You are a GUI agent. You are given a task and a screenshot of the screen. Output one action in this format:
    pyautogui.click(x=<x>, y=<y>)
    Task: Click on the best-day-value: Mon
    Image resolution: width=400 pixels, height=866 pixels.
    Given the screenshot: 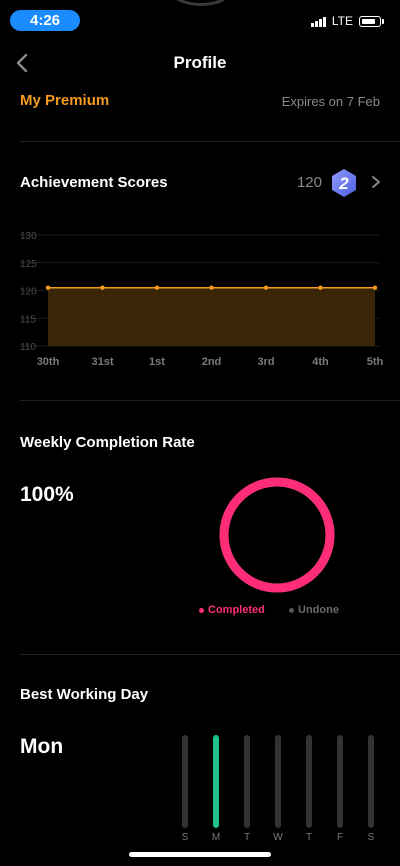 What is the action you would take?
    pyautogui.click(x=42, y=746)
    